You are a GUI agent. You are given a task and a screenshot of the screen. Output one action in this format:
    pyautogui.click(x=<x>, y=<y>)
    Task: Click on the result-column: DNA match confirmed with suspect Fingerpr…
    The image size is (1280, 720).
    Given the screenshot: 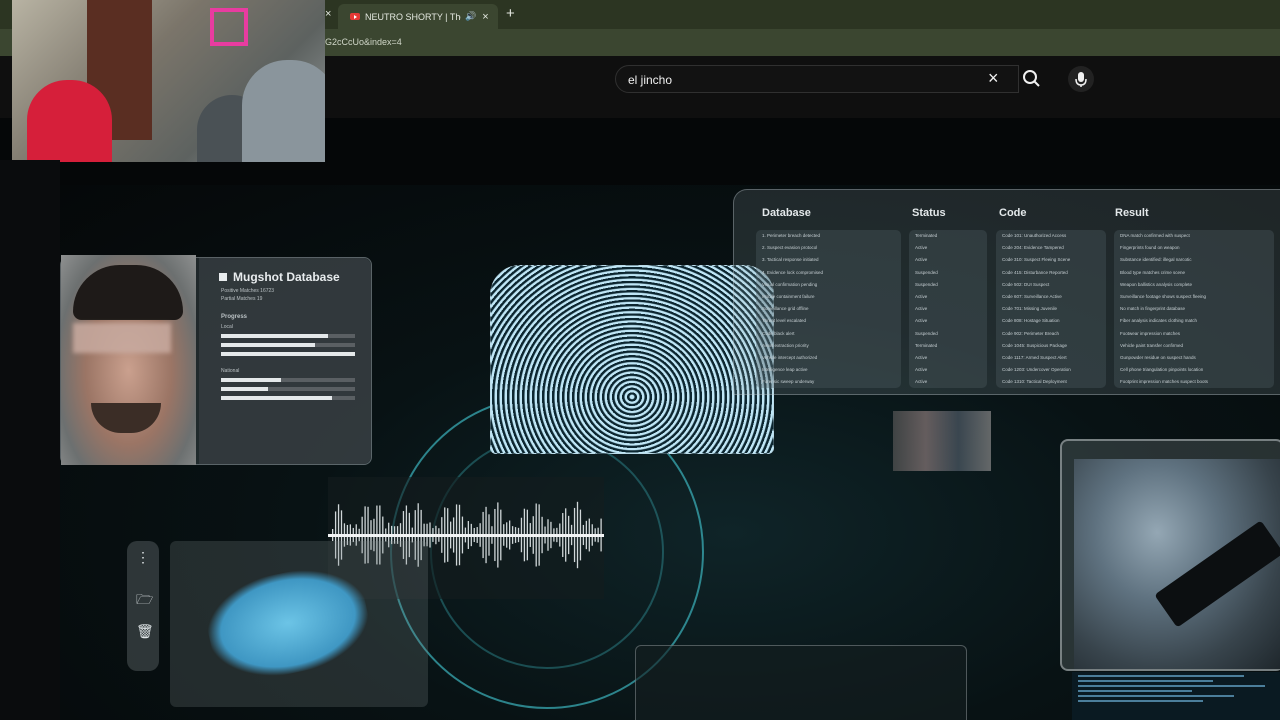 What is the action you would take?
    pyautogui.click(x=1194, y=309)
    